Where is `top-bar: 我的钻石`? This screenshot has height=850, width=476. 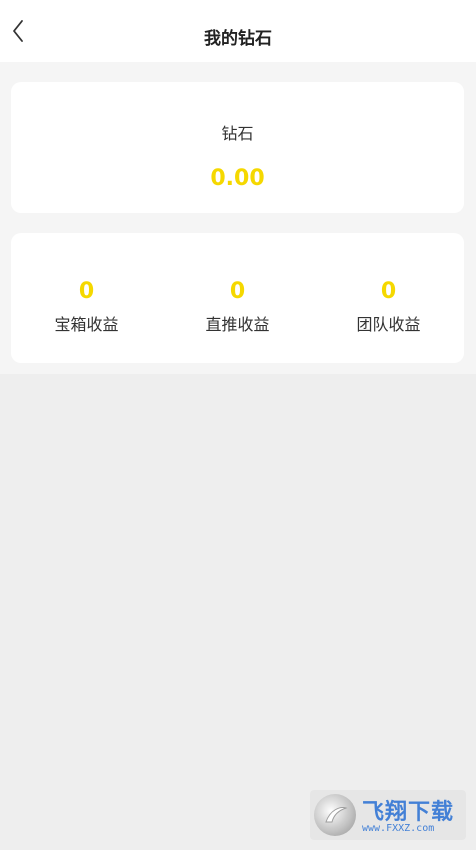
top-bar: 我的钻石 is located at coordinates (238, 31).